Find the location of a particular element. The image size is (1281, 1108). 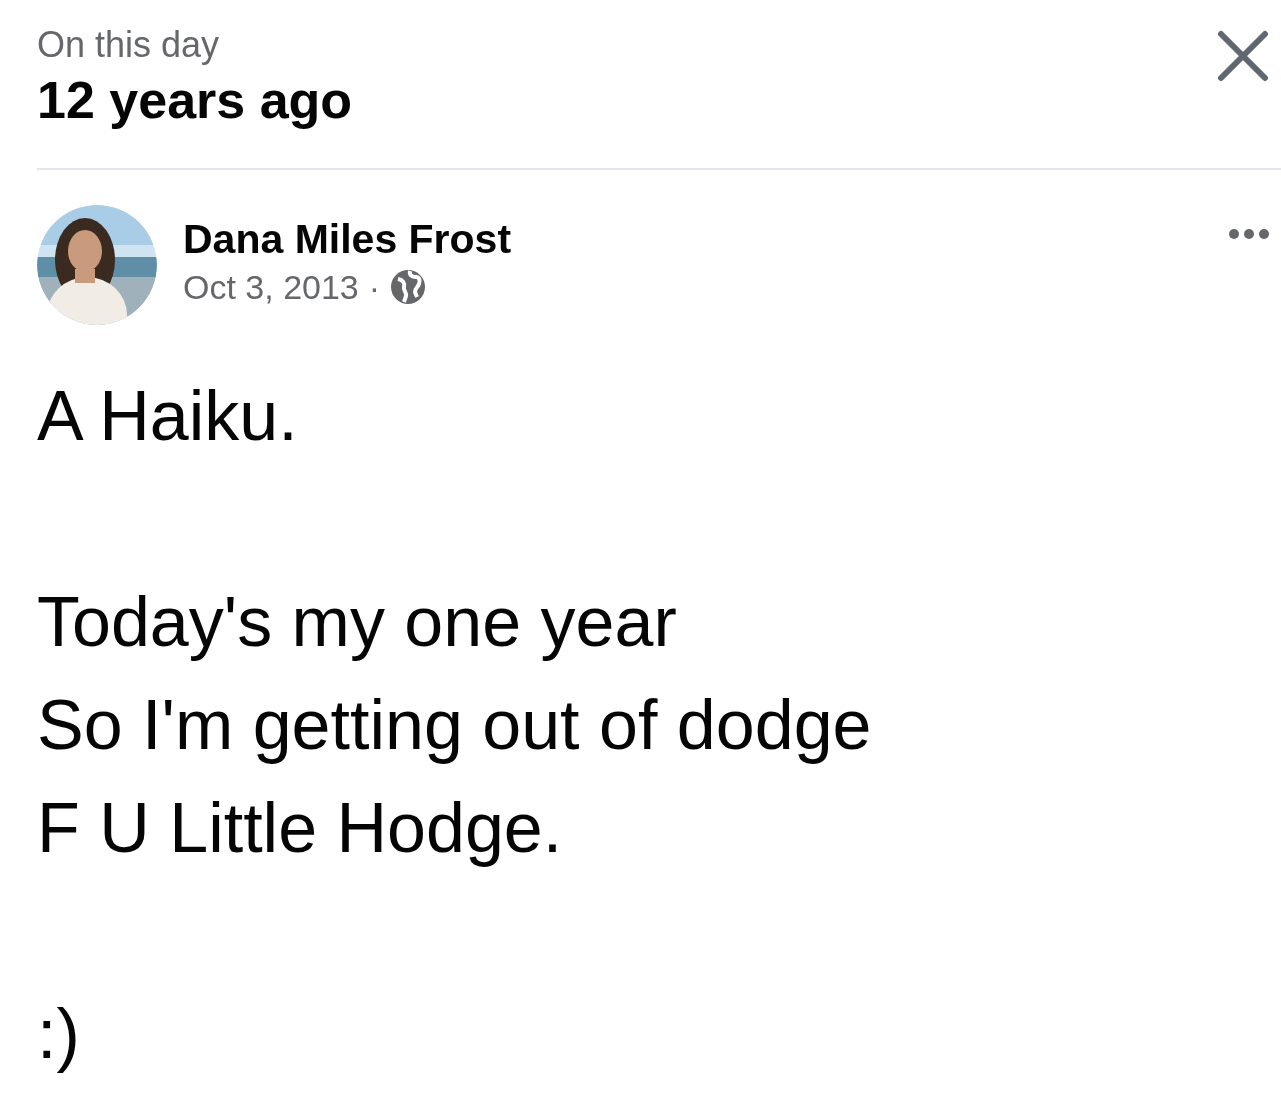

subtitle: On this day is located at coordinates (129, 45).